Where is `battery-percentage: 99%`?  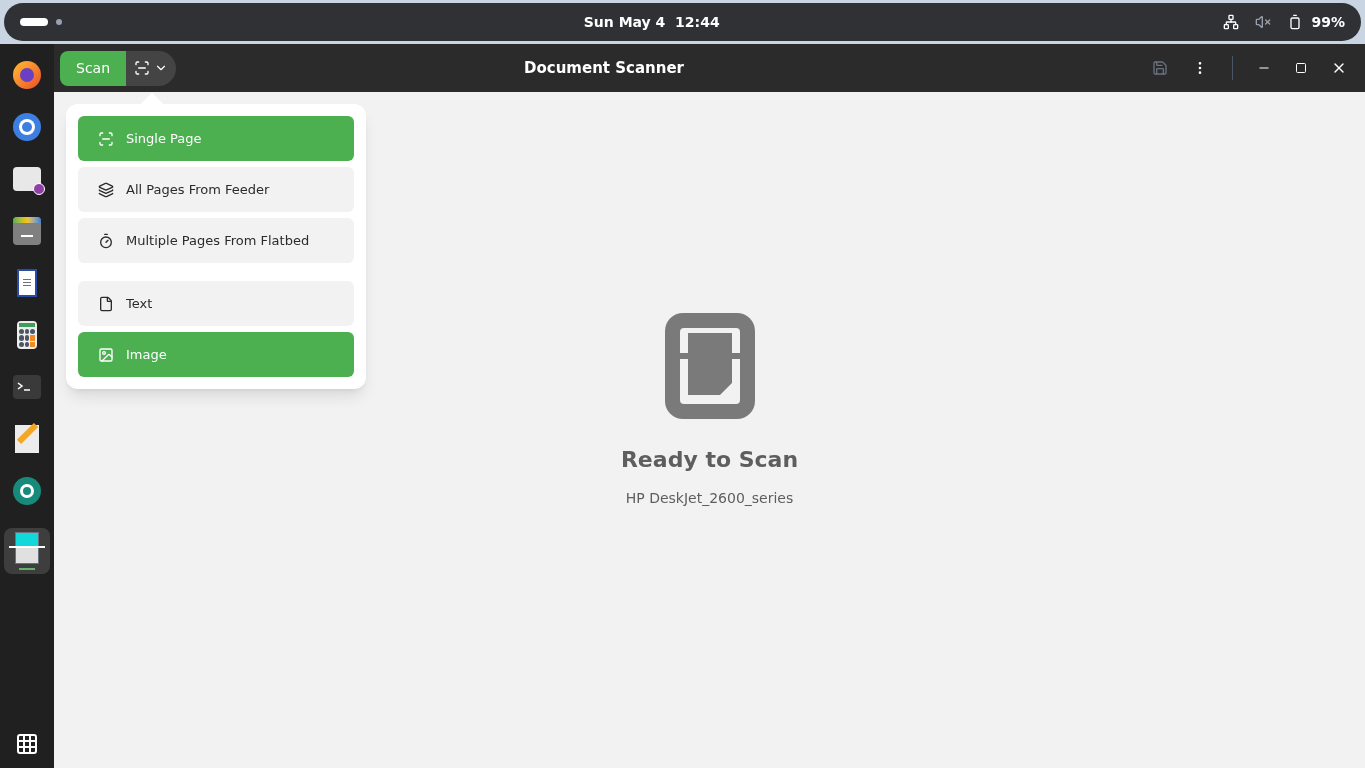 battery-percentage: 99% is located at coordinates (1328, 22).